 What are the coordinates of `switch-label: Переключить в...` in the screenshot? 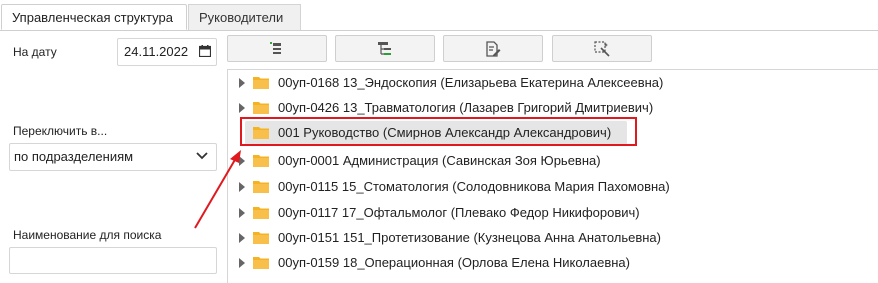 It's located at (60, 131).